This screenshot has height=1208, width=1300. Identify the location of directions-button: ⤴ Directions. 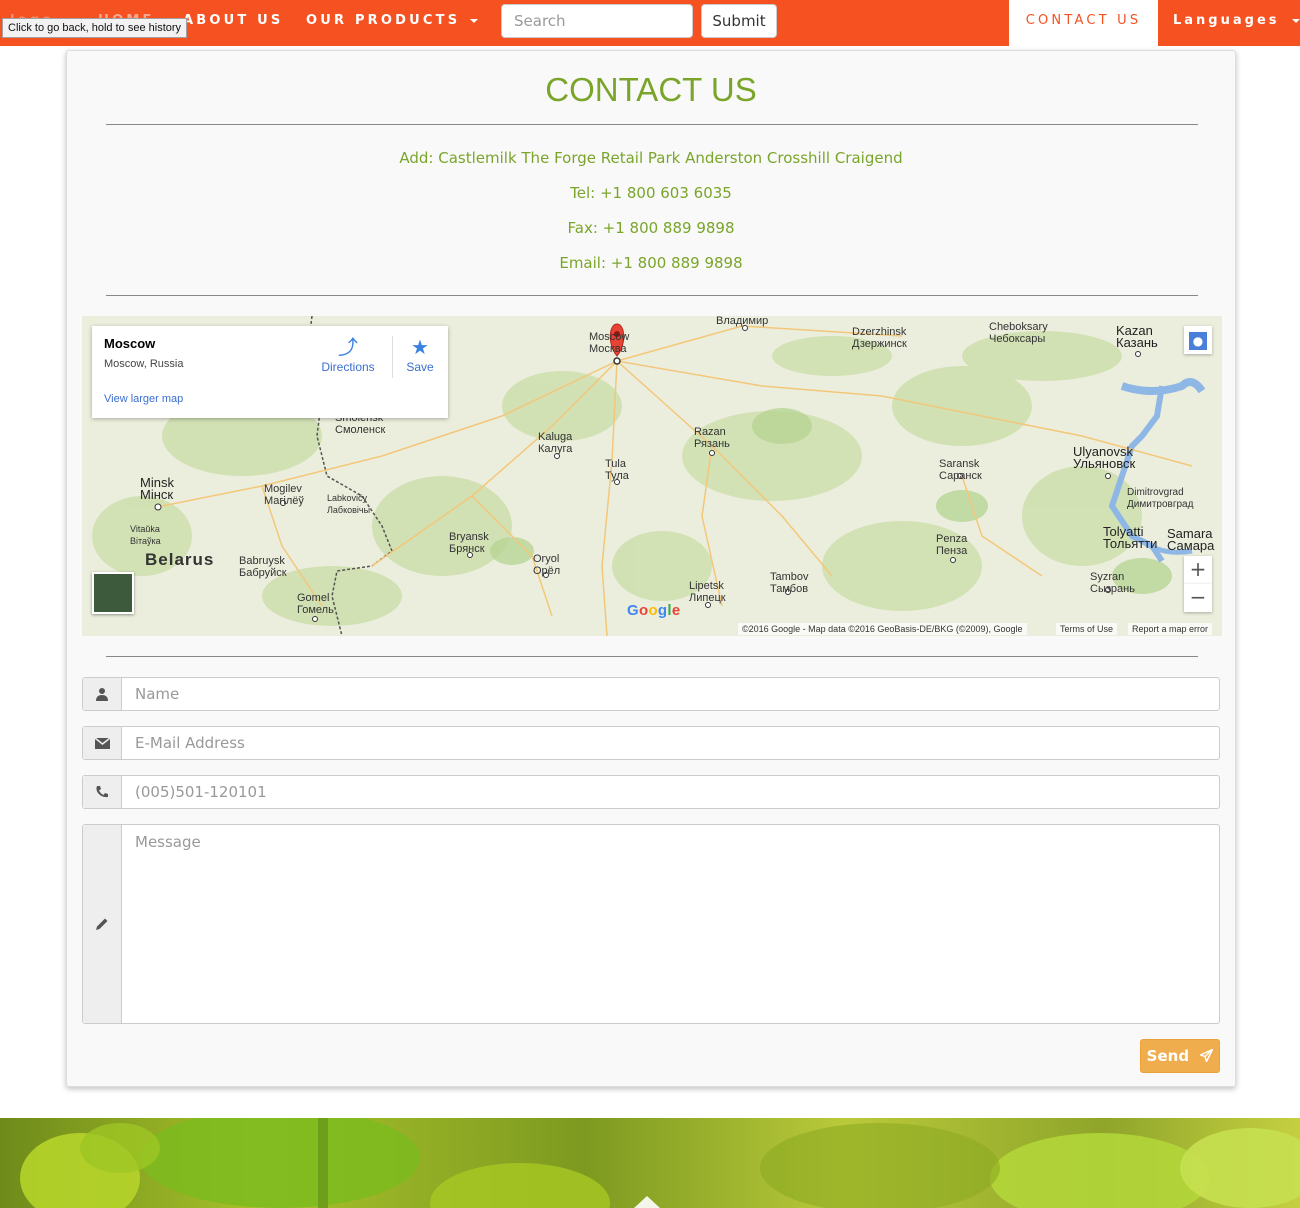
(348, 355).